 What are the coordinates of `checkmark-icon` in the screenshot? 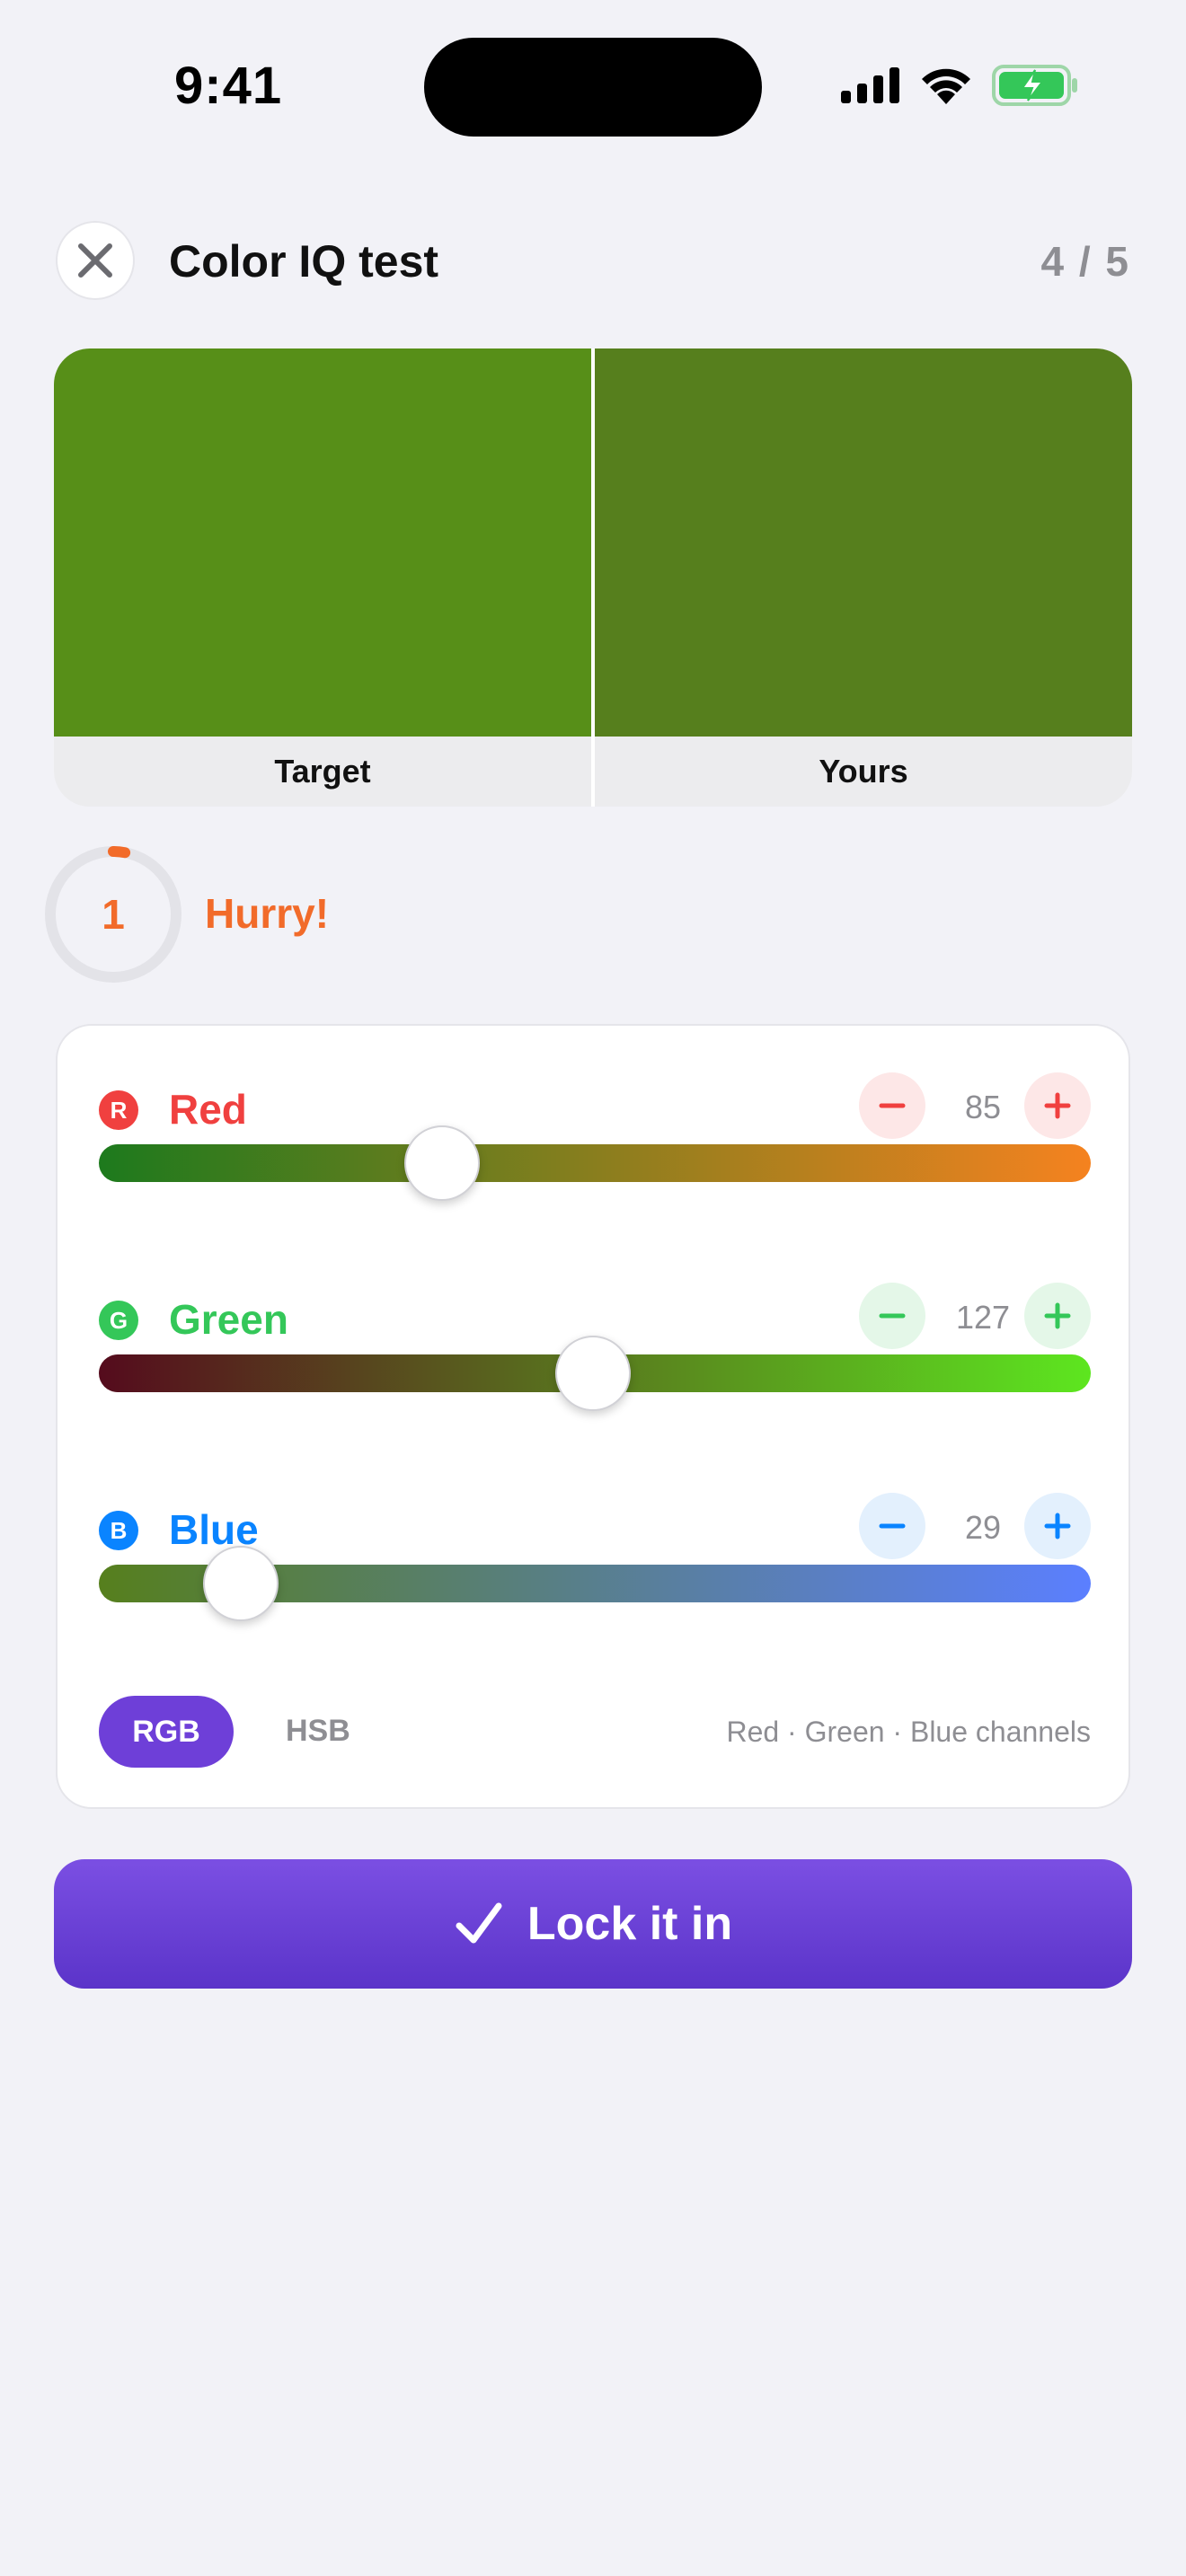 It's located at (479, 1923).